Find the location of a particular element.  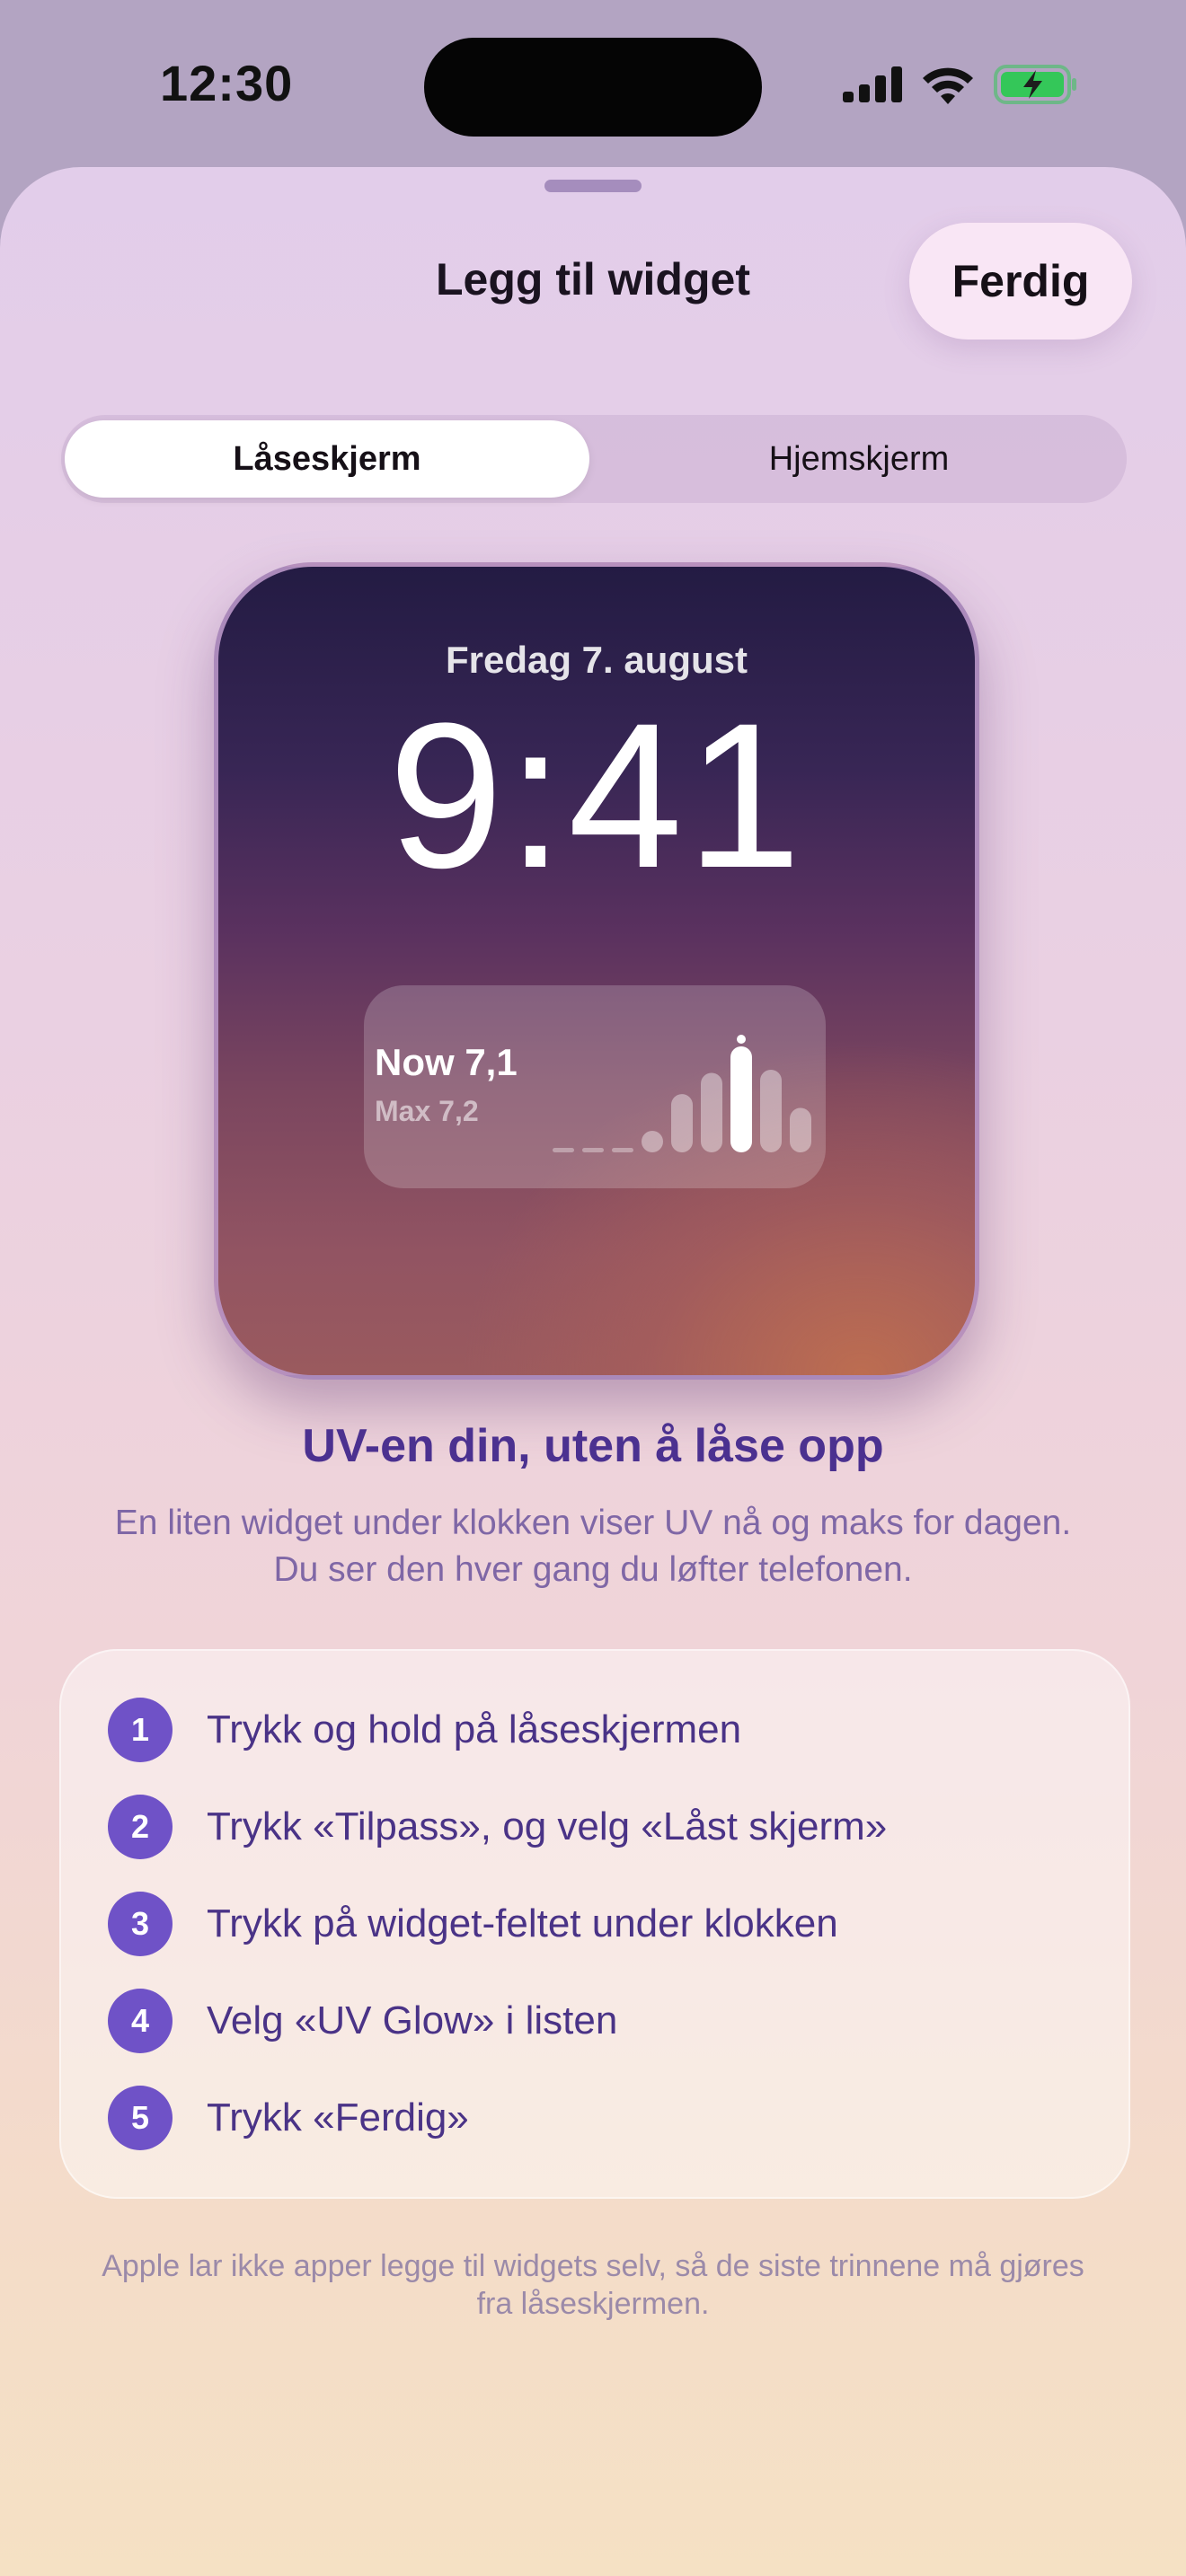

step-number-badge: 1 is located at coordinates (140, 1730).